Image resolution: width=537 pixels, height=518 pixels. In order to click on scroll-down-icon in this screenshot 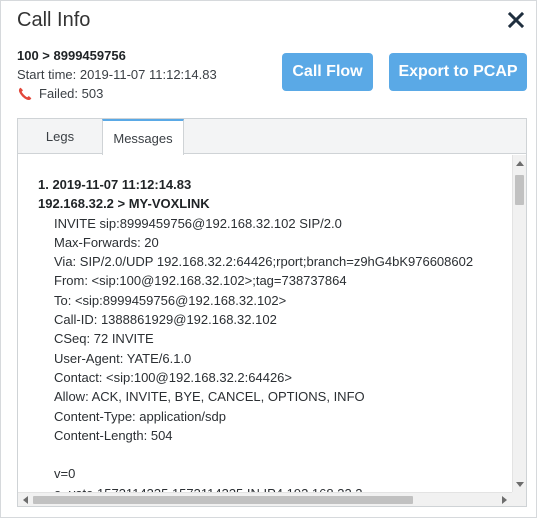, I will do `click(520, 484)`.